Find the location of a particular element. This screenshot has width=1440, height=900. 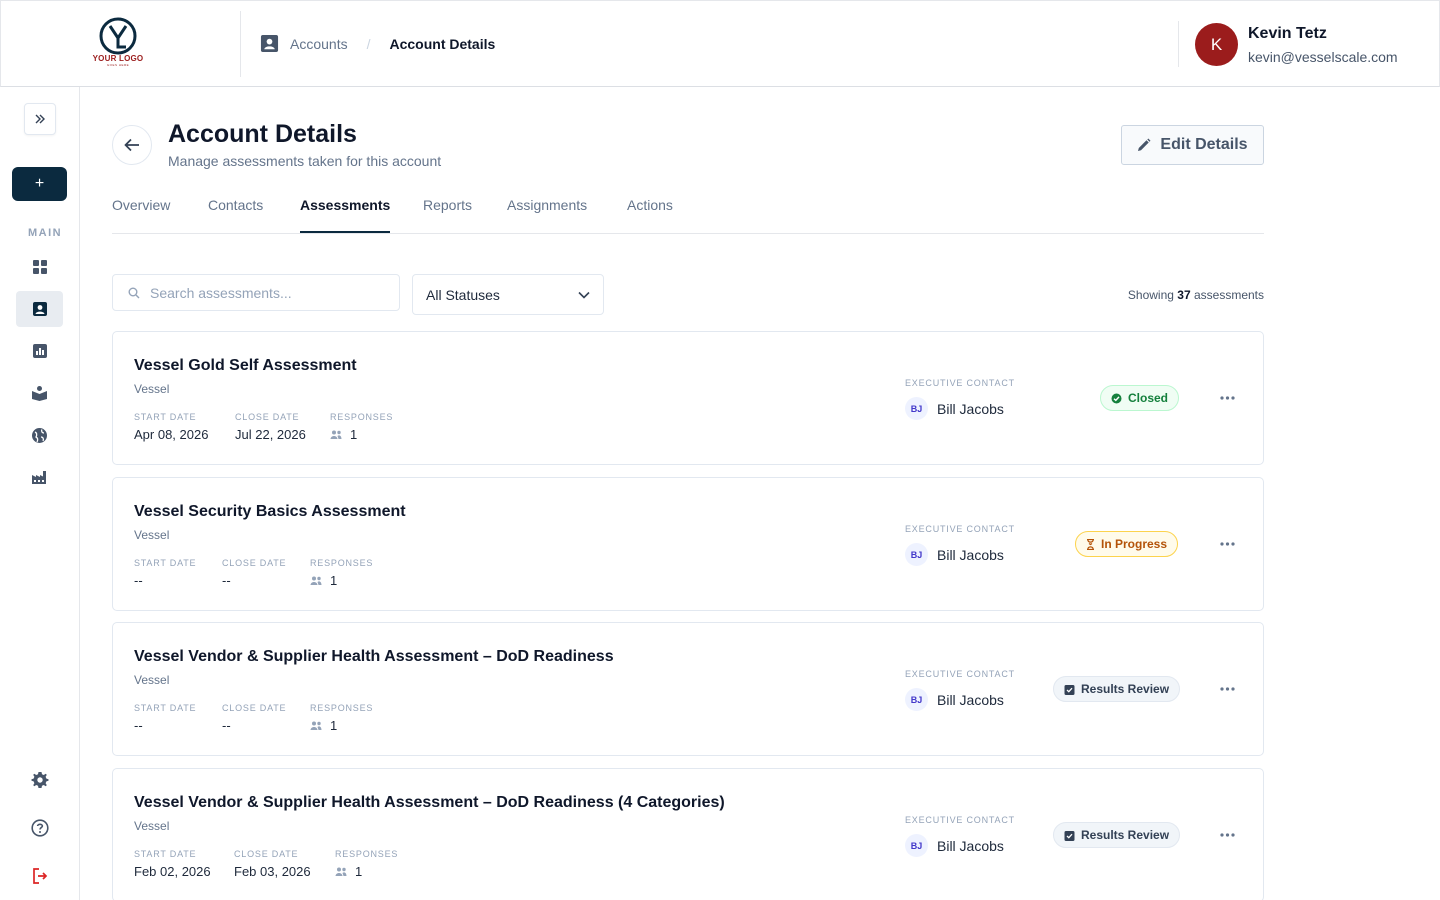

sidebar-item-factory is located at coordinates (39, 477).